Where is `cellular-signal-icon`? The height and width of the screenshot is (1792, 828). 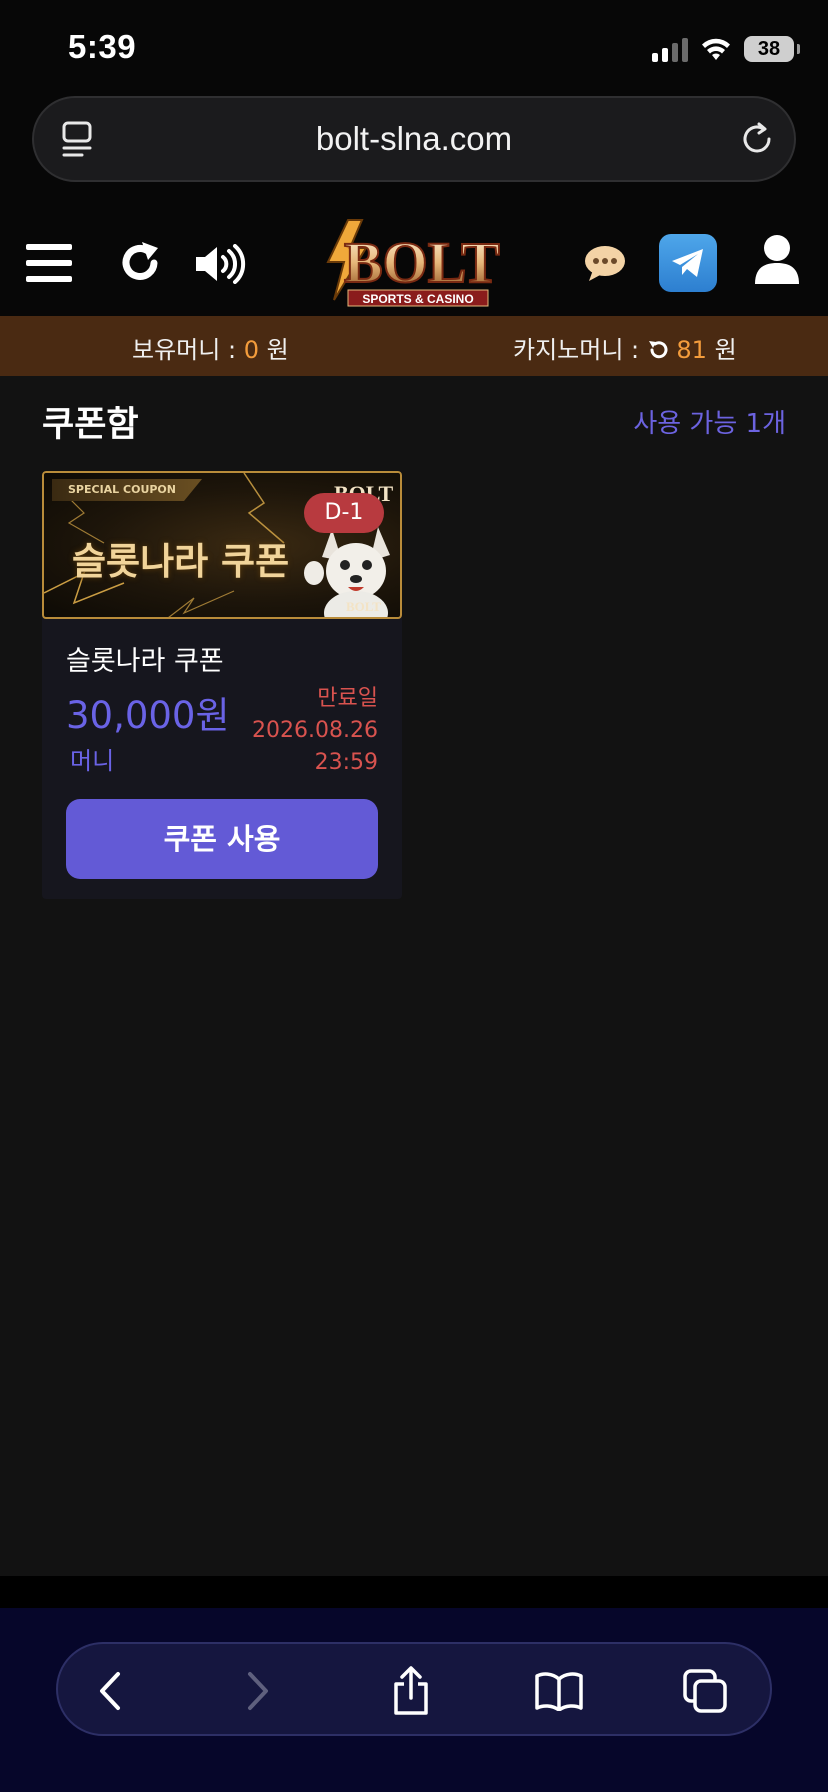
cellular-signal-icon is located at coordinates (670, 49).